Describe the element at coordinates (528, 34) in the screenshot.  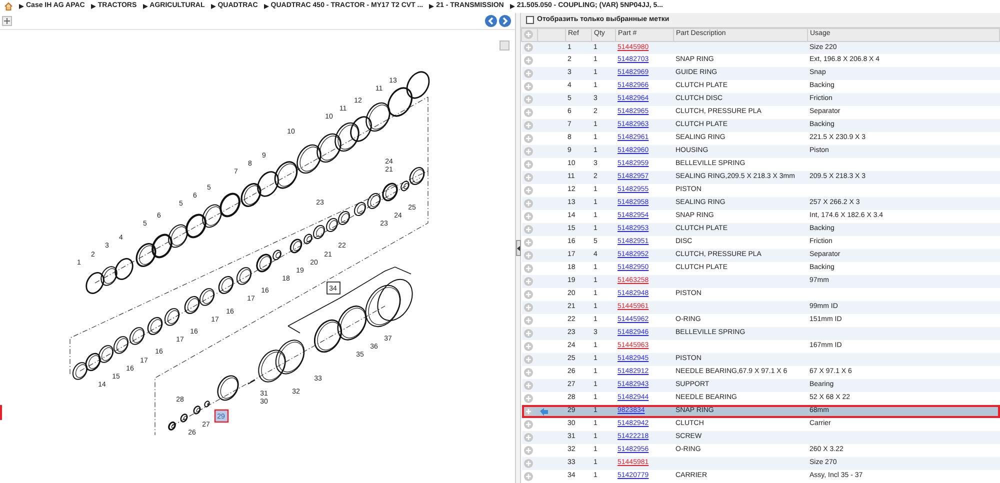
I see `expand-all-icon` at that location.